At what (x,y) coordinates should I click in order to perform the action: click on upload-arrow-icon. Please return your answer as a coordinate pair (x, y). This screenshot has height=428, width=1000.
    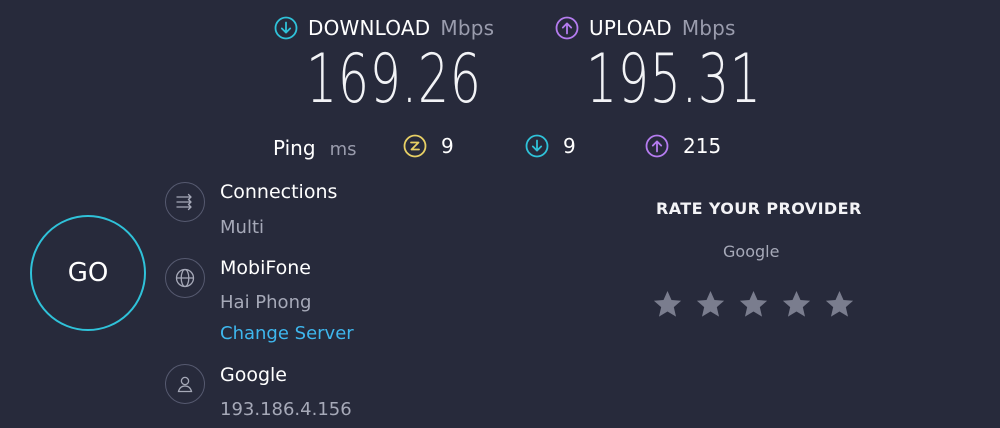
    Looking at the image, I should click on (567, 28).